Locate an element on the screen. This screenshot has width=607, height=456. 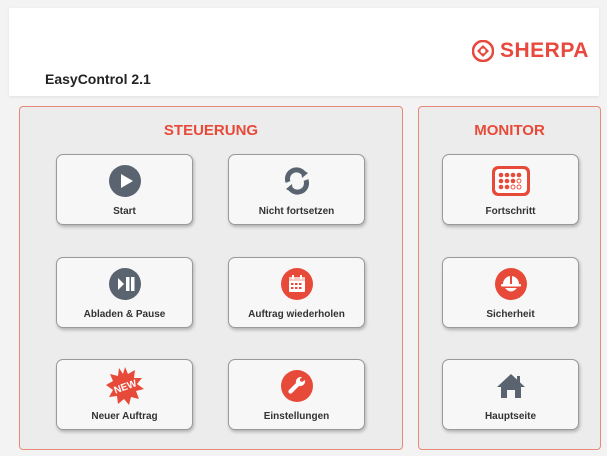
nicht-fortsetzen-button: Nicht fortsetzen is located at coordinates (296, 189).